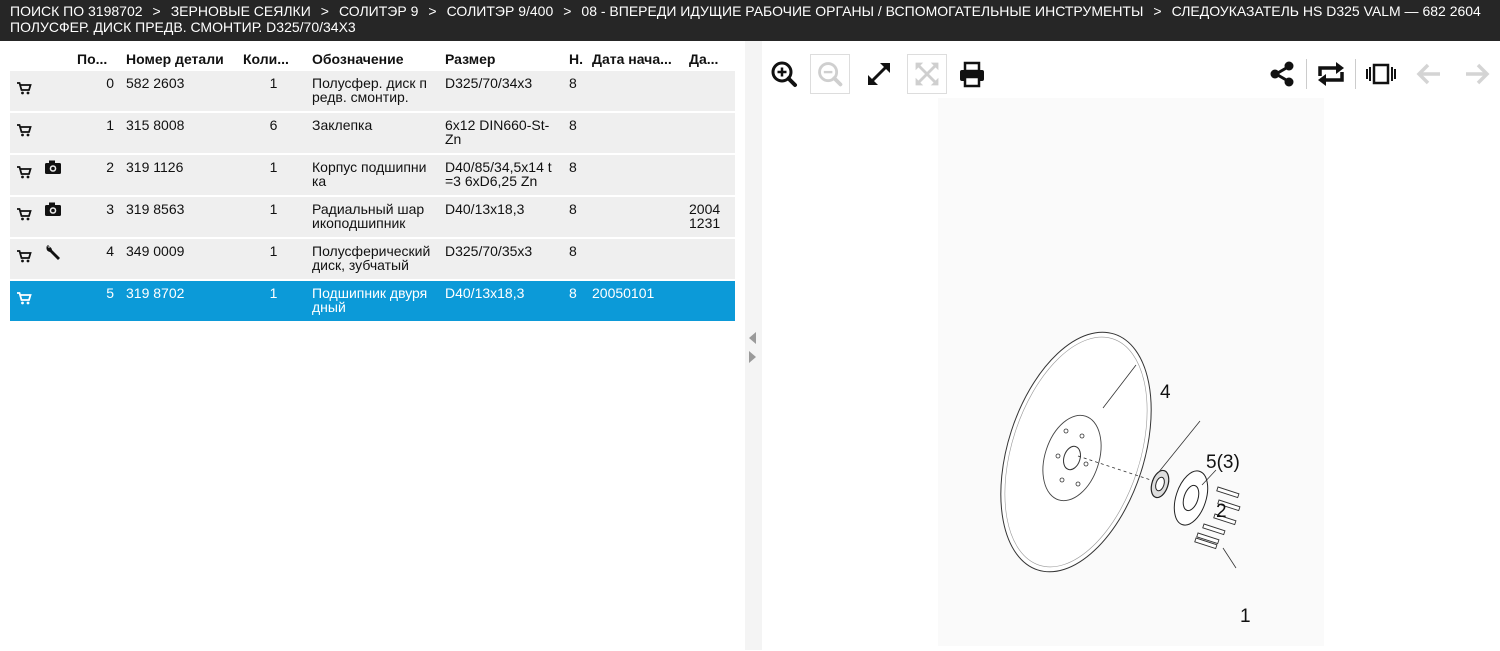 Image resolution: width=1500 pixels, height=651 pixels. Describe the element at coordinates (97, 259) in the screenshot. I see `row-position: 4` at that location.